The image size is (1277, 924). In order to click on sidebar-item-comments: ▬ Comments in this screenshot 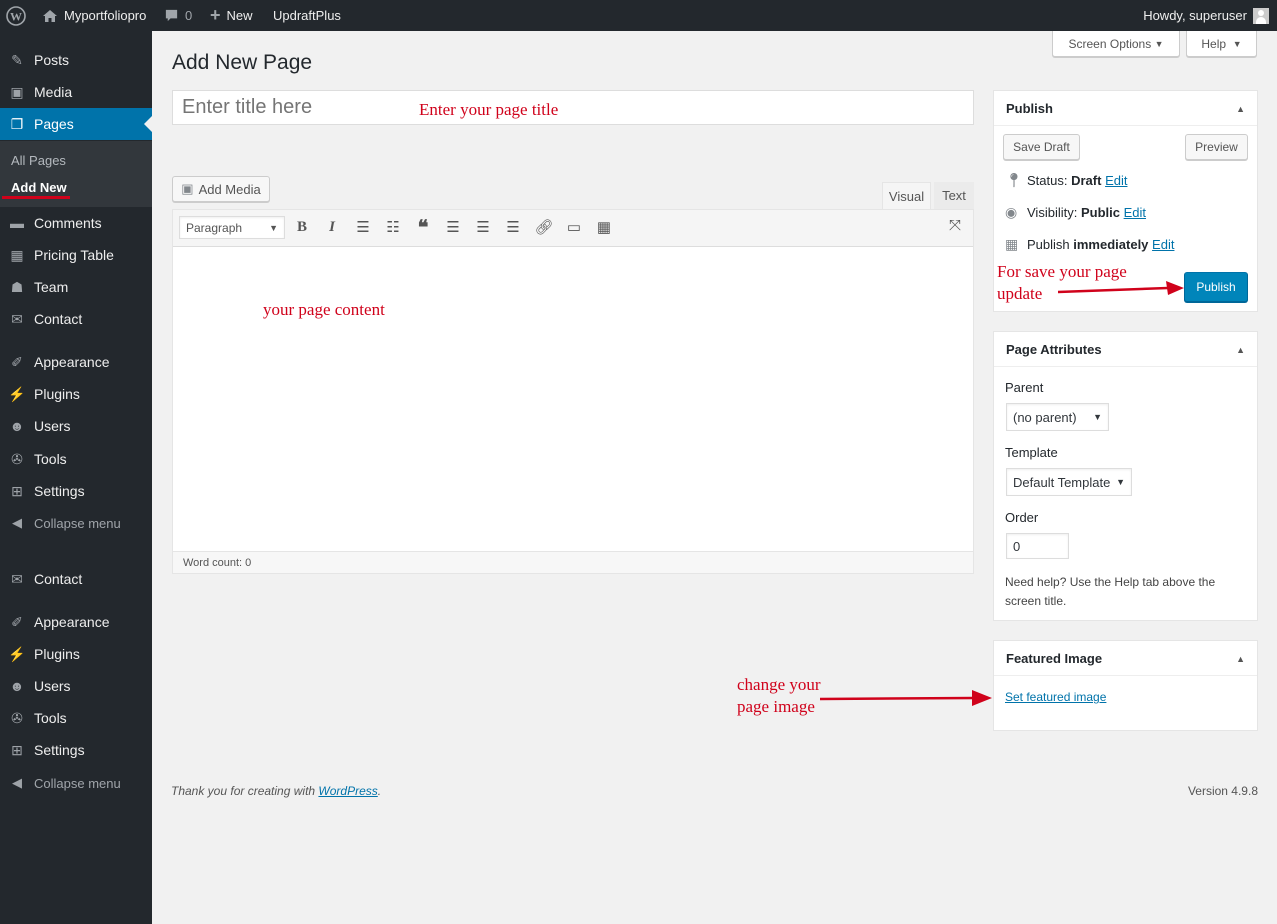, I will do `click(76, 223)`.